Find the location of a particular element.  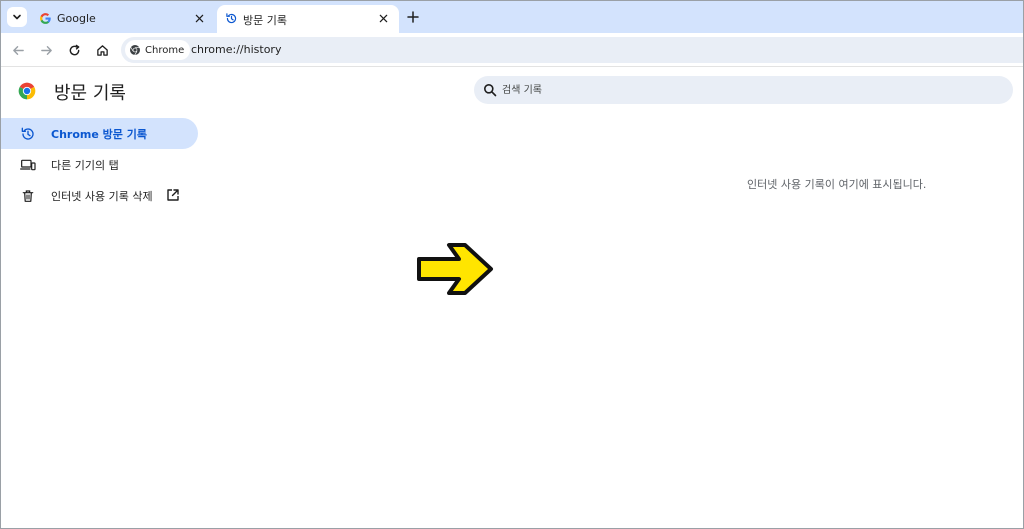

sidebar-item-chrome-history: Chrome 방문 기록 is located at coordinates (99, 133).